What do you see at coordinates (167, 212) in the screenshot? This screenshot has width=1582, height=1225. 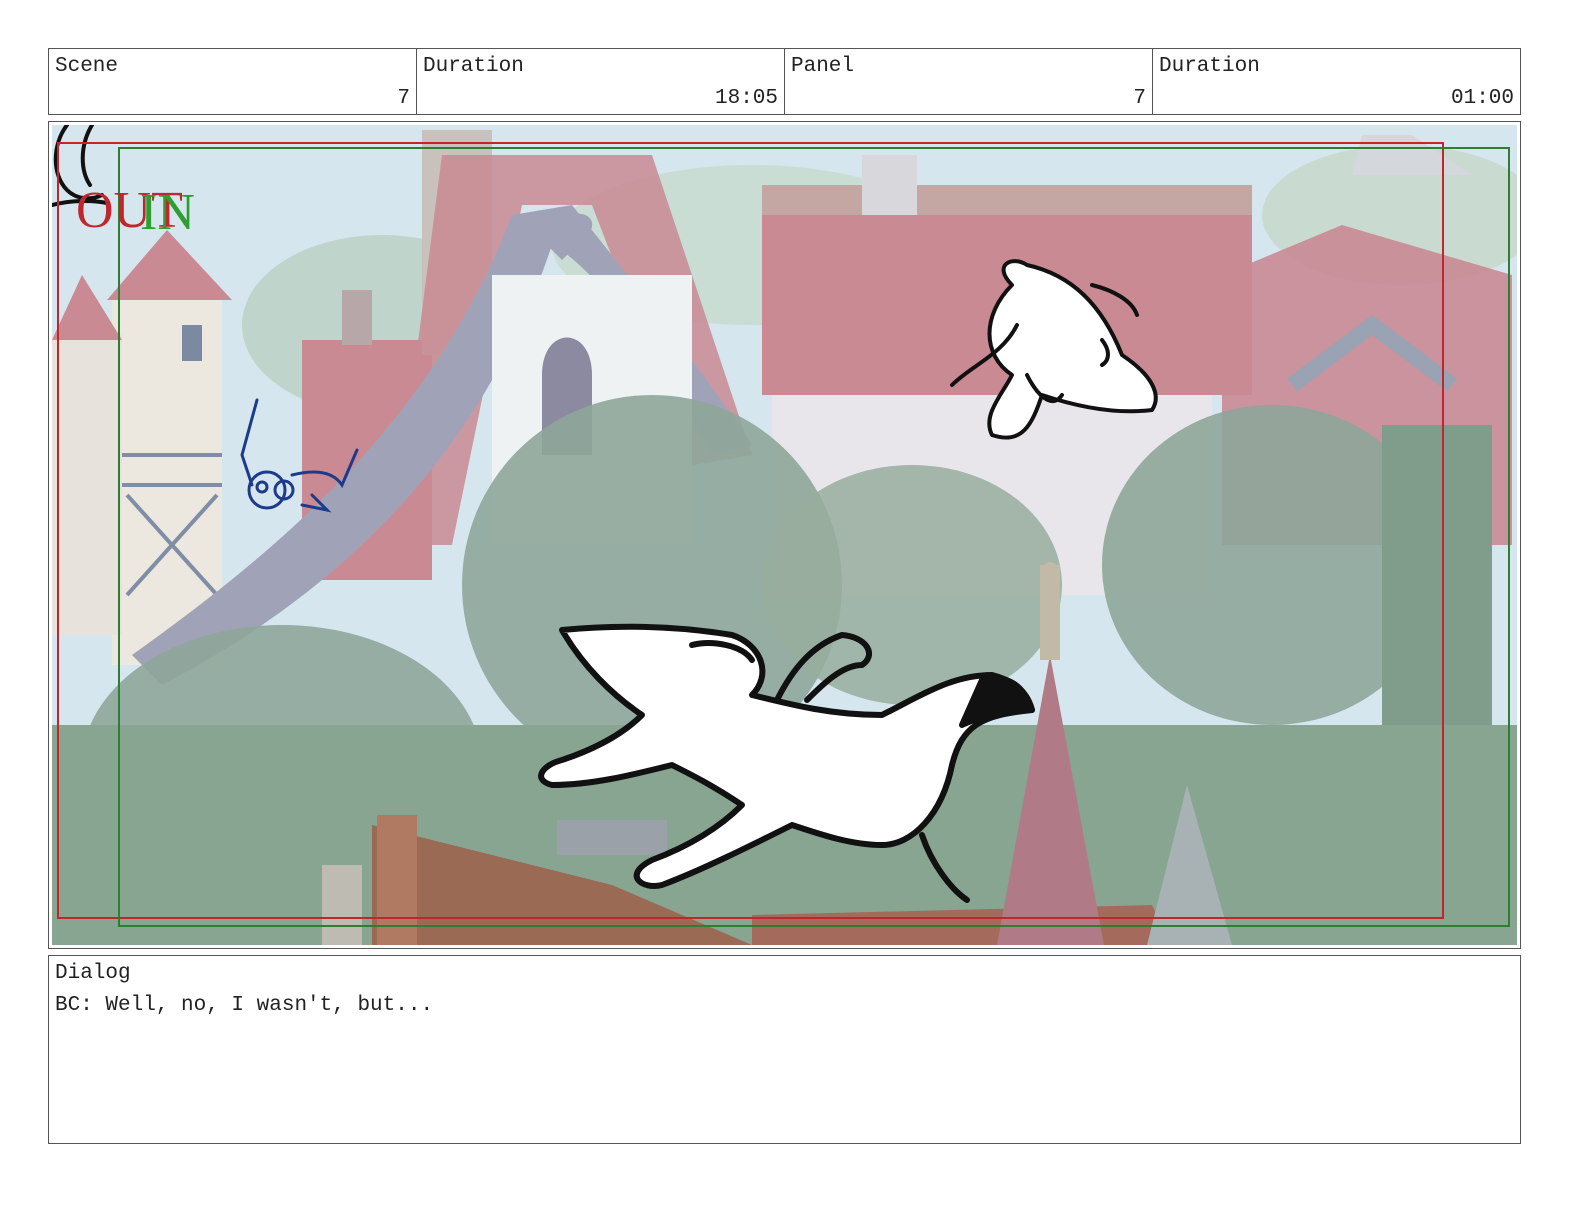 I see `in-frame-label: IN` at bounding box center [167, 212].